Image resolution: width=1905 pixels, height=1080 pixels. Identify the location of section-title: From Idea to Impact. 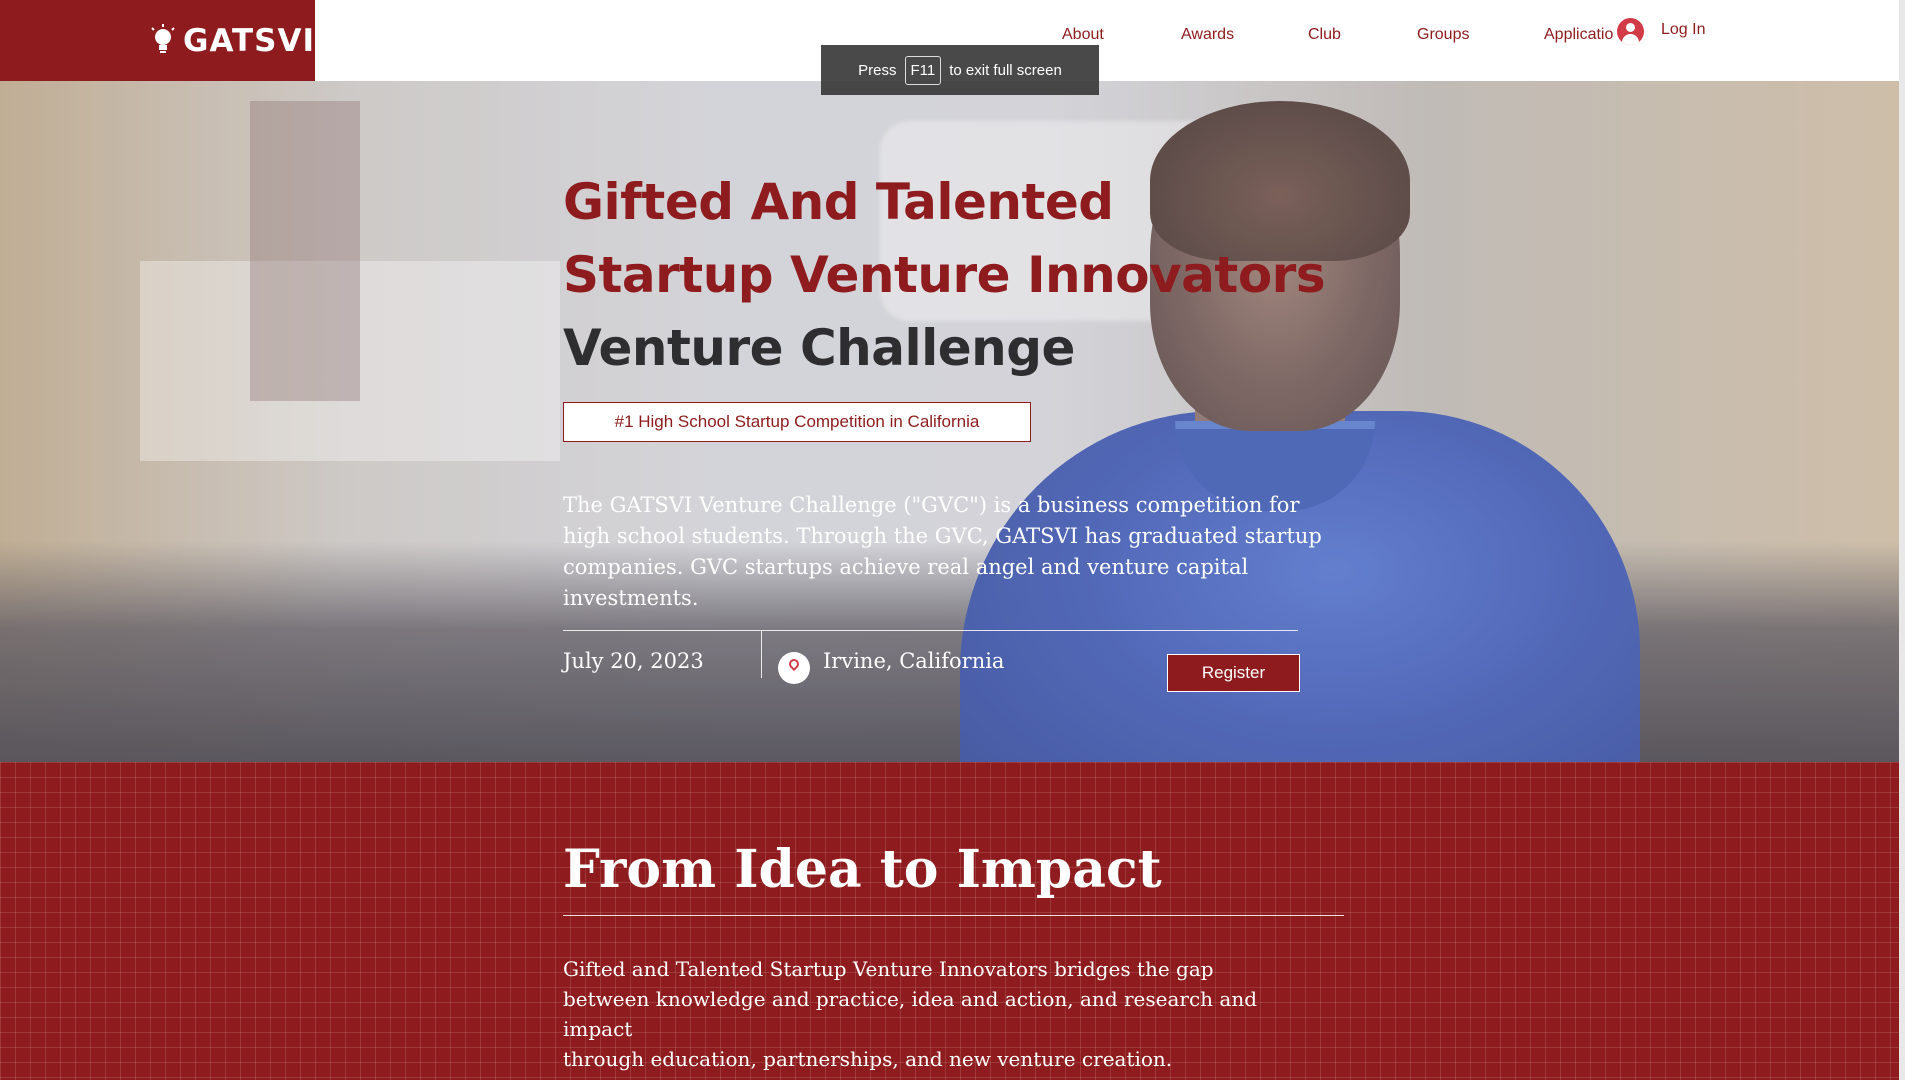
(862, 869).